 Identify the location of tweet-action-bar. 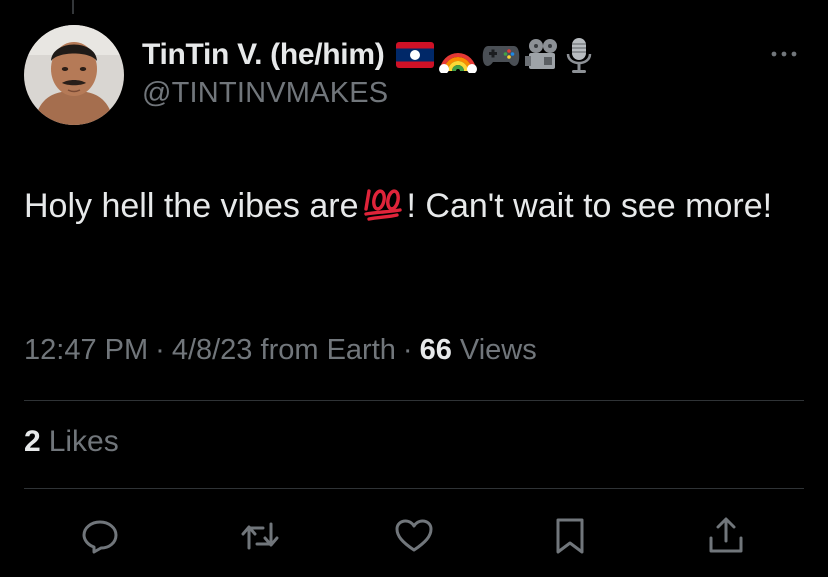
(414, 536).